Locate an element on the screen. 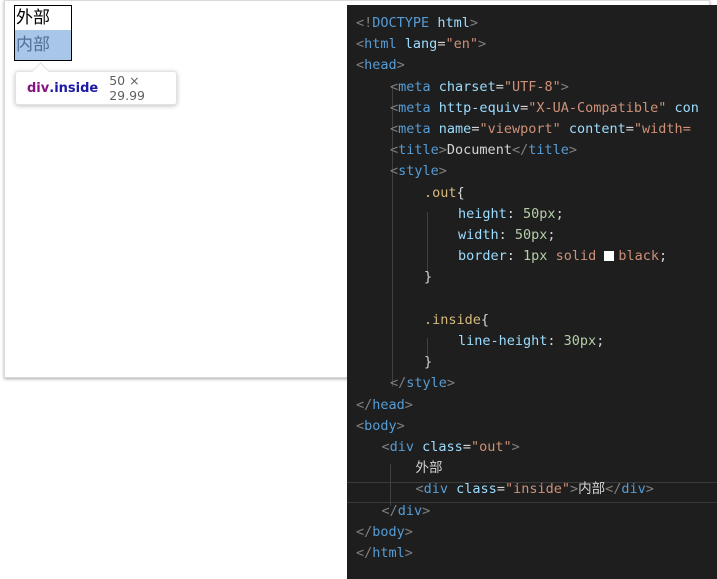  code-line: </head> is located at coordinates (384, 405).